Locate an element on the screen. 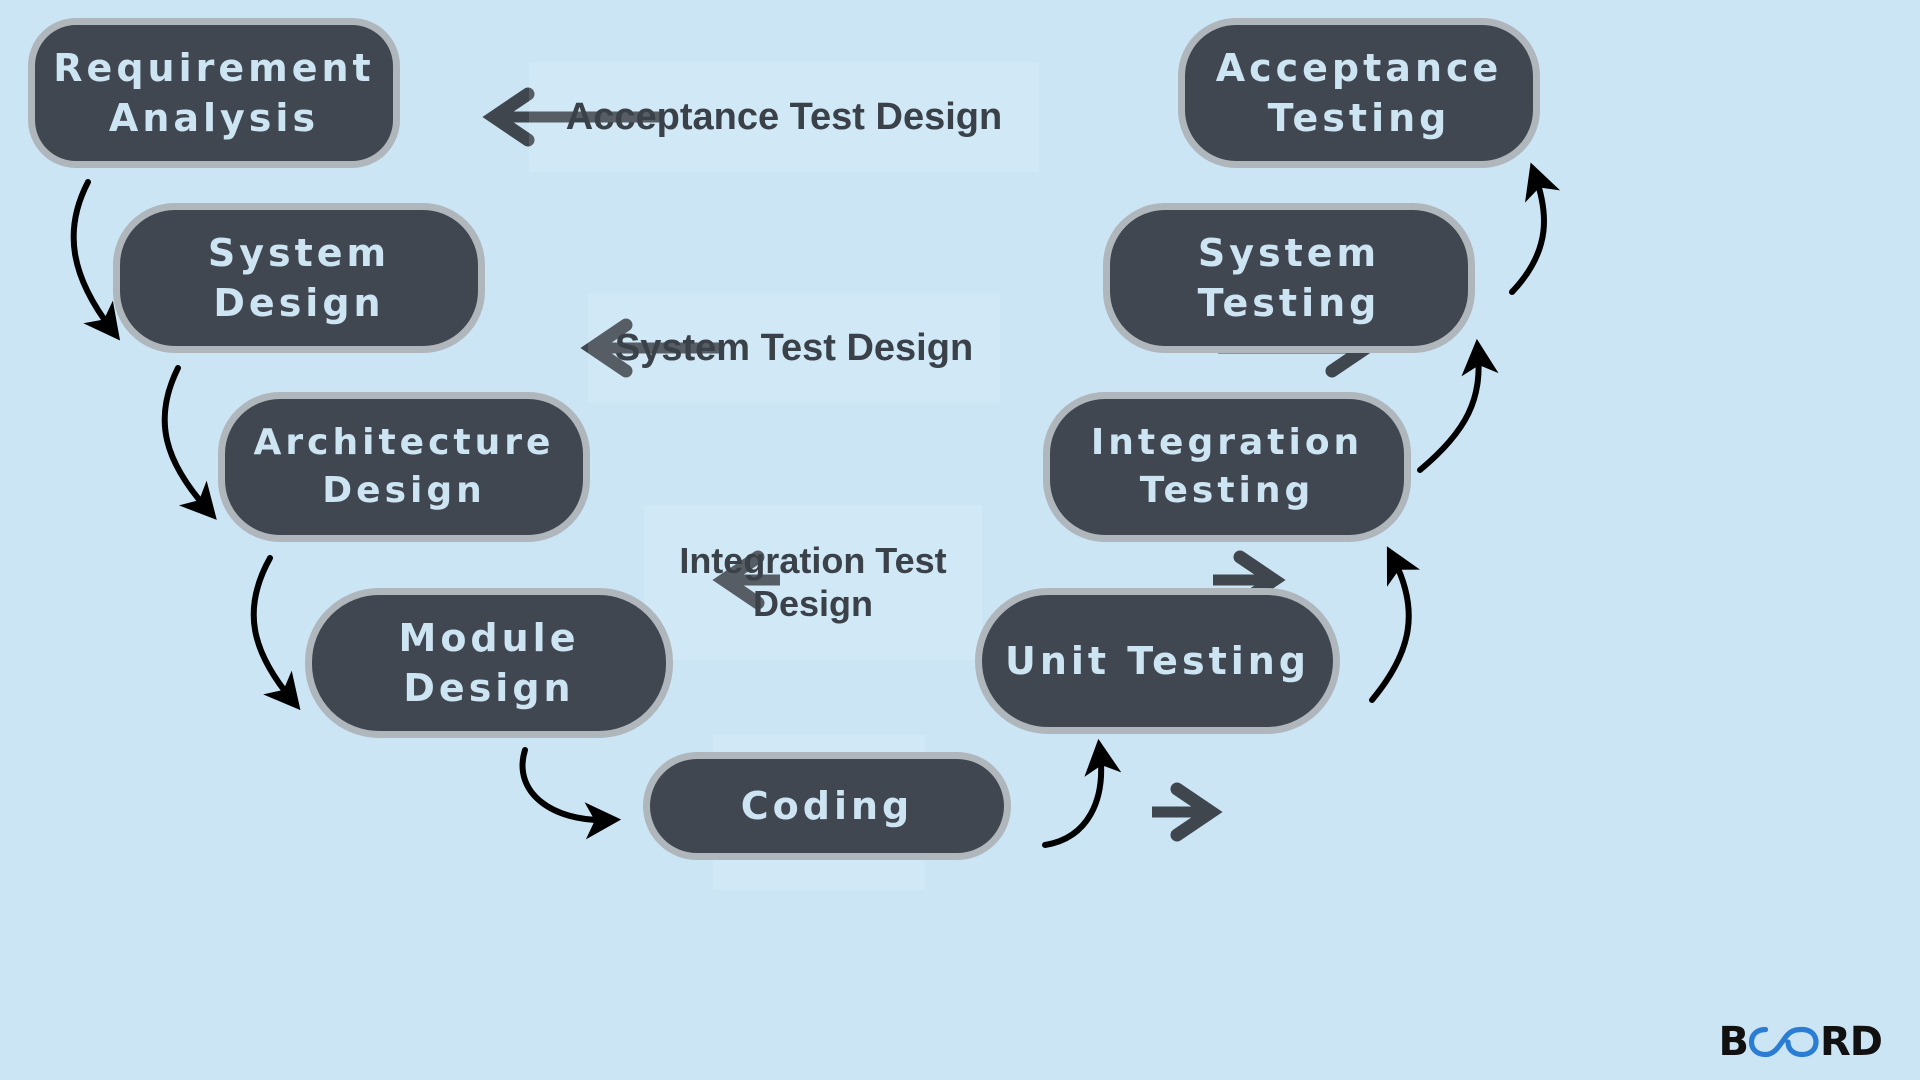 The height and width of the screenshot is (1080, 1920). curve-architecture-to-module-design is located at coordinates (275, 633).